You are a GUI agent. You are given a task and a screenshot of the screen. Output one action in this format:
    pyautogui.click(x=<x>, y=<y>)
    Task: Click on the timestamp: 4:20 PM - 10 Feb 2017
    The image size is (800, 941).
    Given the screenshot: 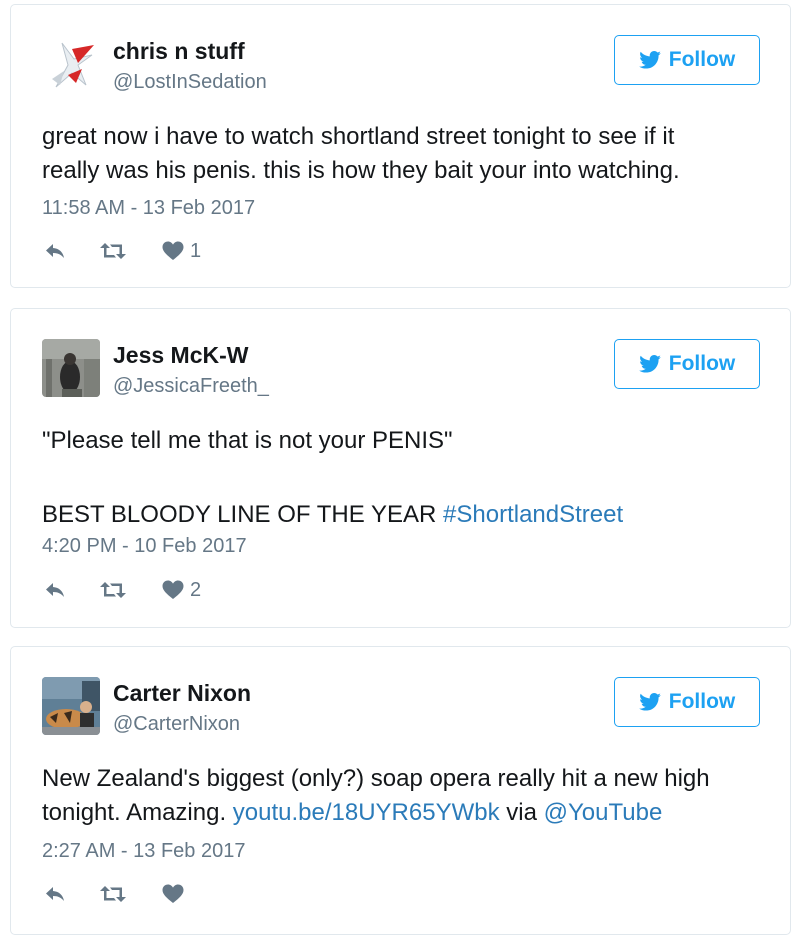 What is the action you would take?
    pyautogui.click(x=144, y=546)
    